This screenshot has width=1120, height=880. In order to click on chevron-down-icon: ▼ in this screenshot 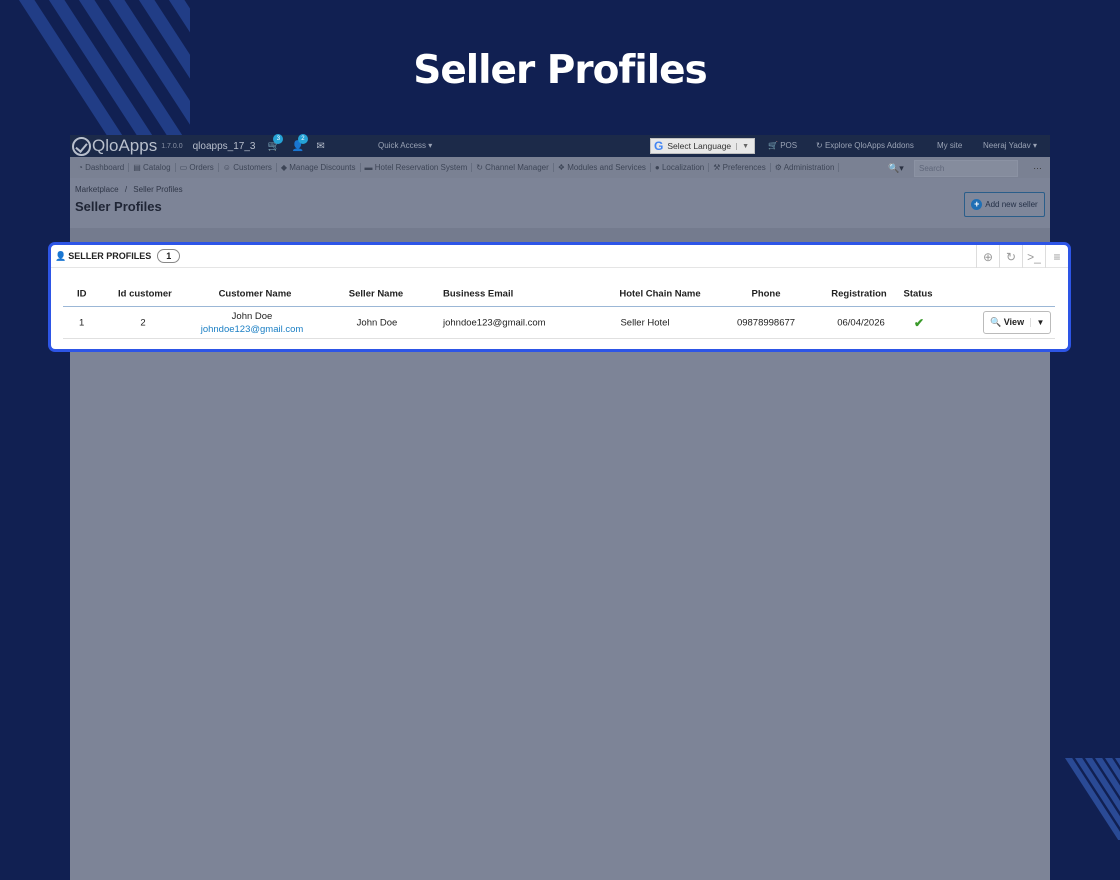, I will do `click(745, 146)`.